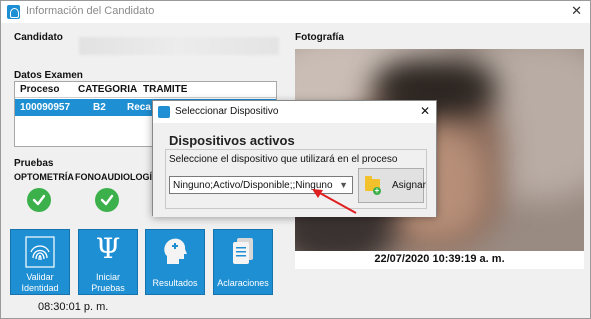 The image size is (591, 319). I want to click on cell-tramite: Reca, so click(139, 107).